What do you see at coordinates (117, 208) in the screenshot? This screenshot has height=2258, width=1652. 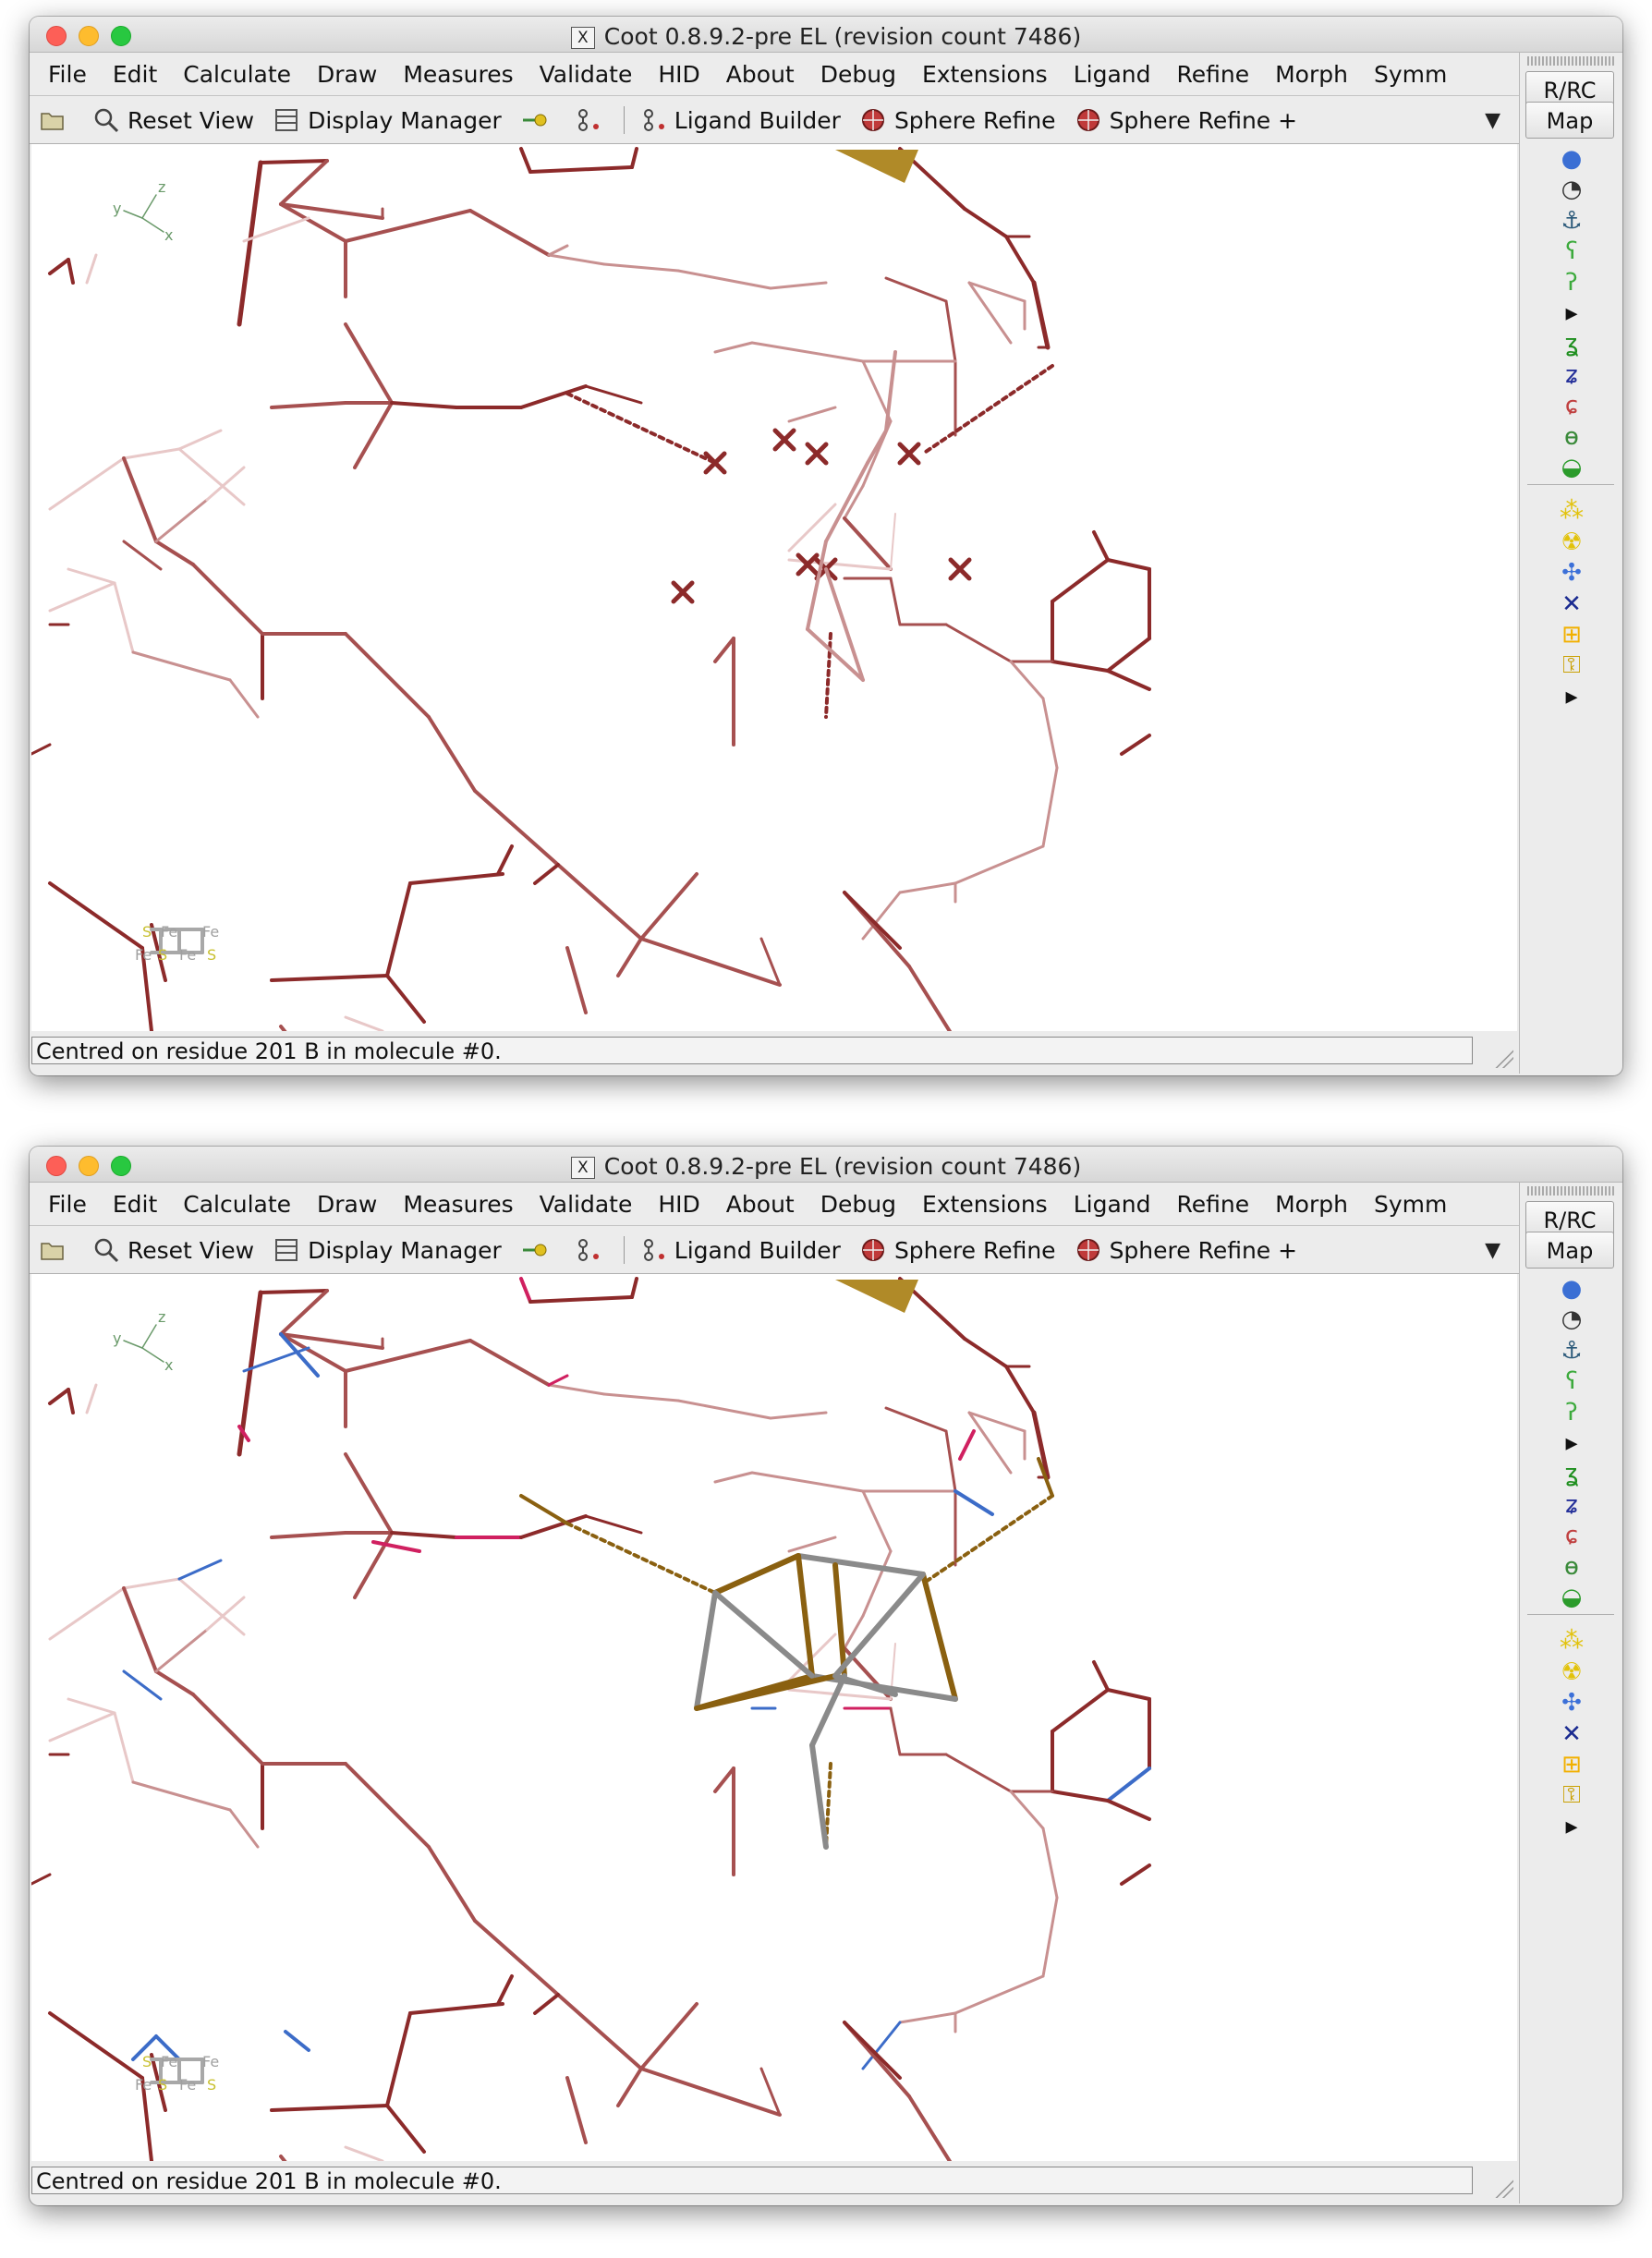 I see `axis-y-label: y` at bounding box center [117, 208].